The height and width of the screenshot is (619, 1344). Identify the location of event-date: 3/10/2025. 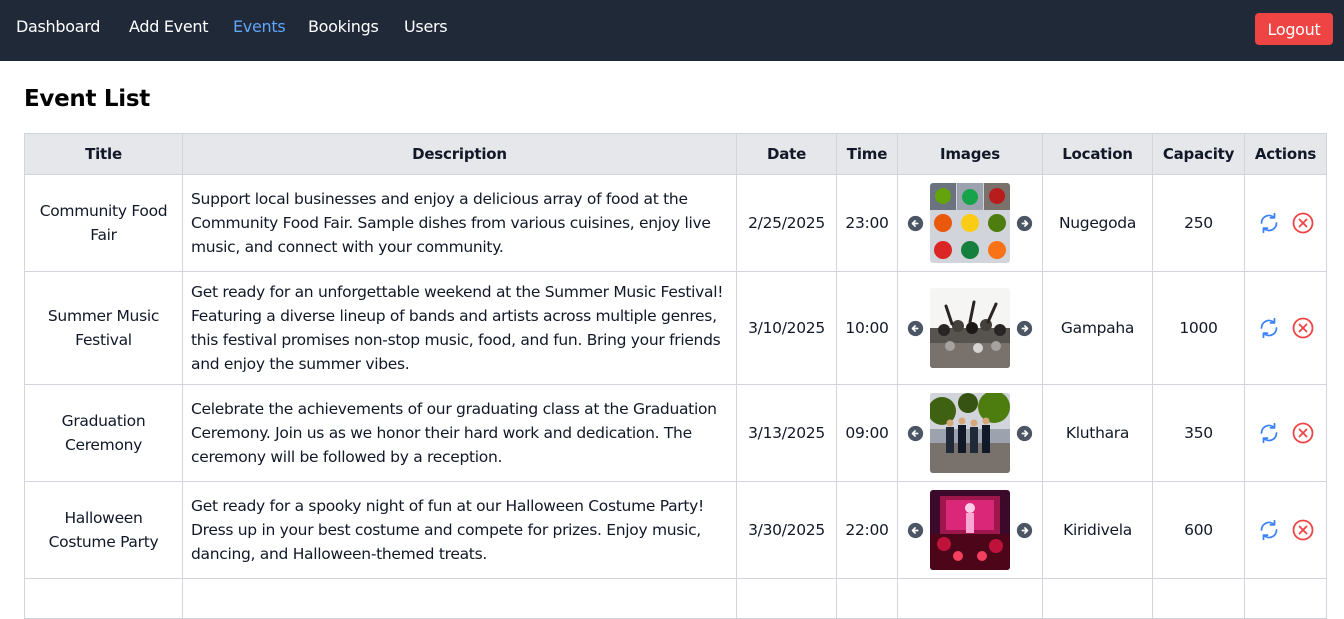
(786, 328).